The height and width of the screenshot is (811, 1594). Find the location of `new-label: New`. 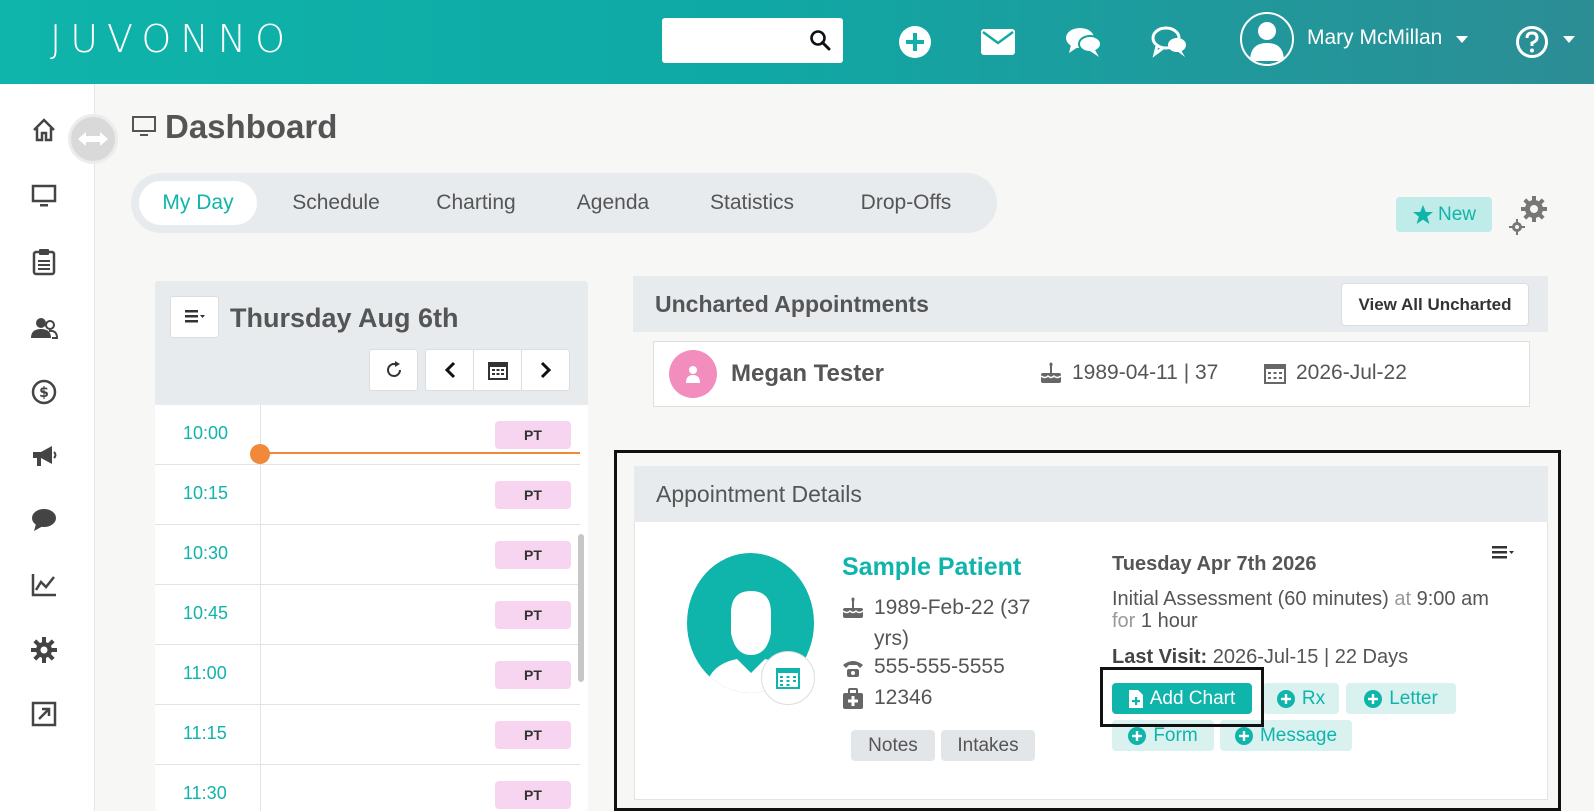

new-label: New is located at coordinates (1456, 214).